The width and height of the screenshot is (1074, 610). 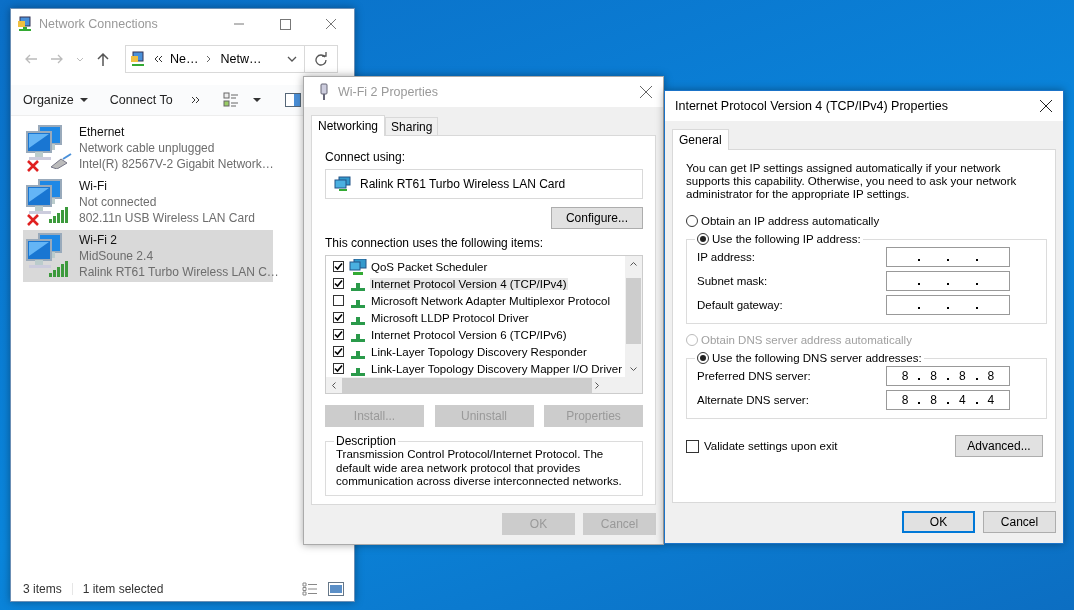 I want to click on connection-name: Wi-Fi, so click(x=93, y=186).